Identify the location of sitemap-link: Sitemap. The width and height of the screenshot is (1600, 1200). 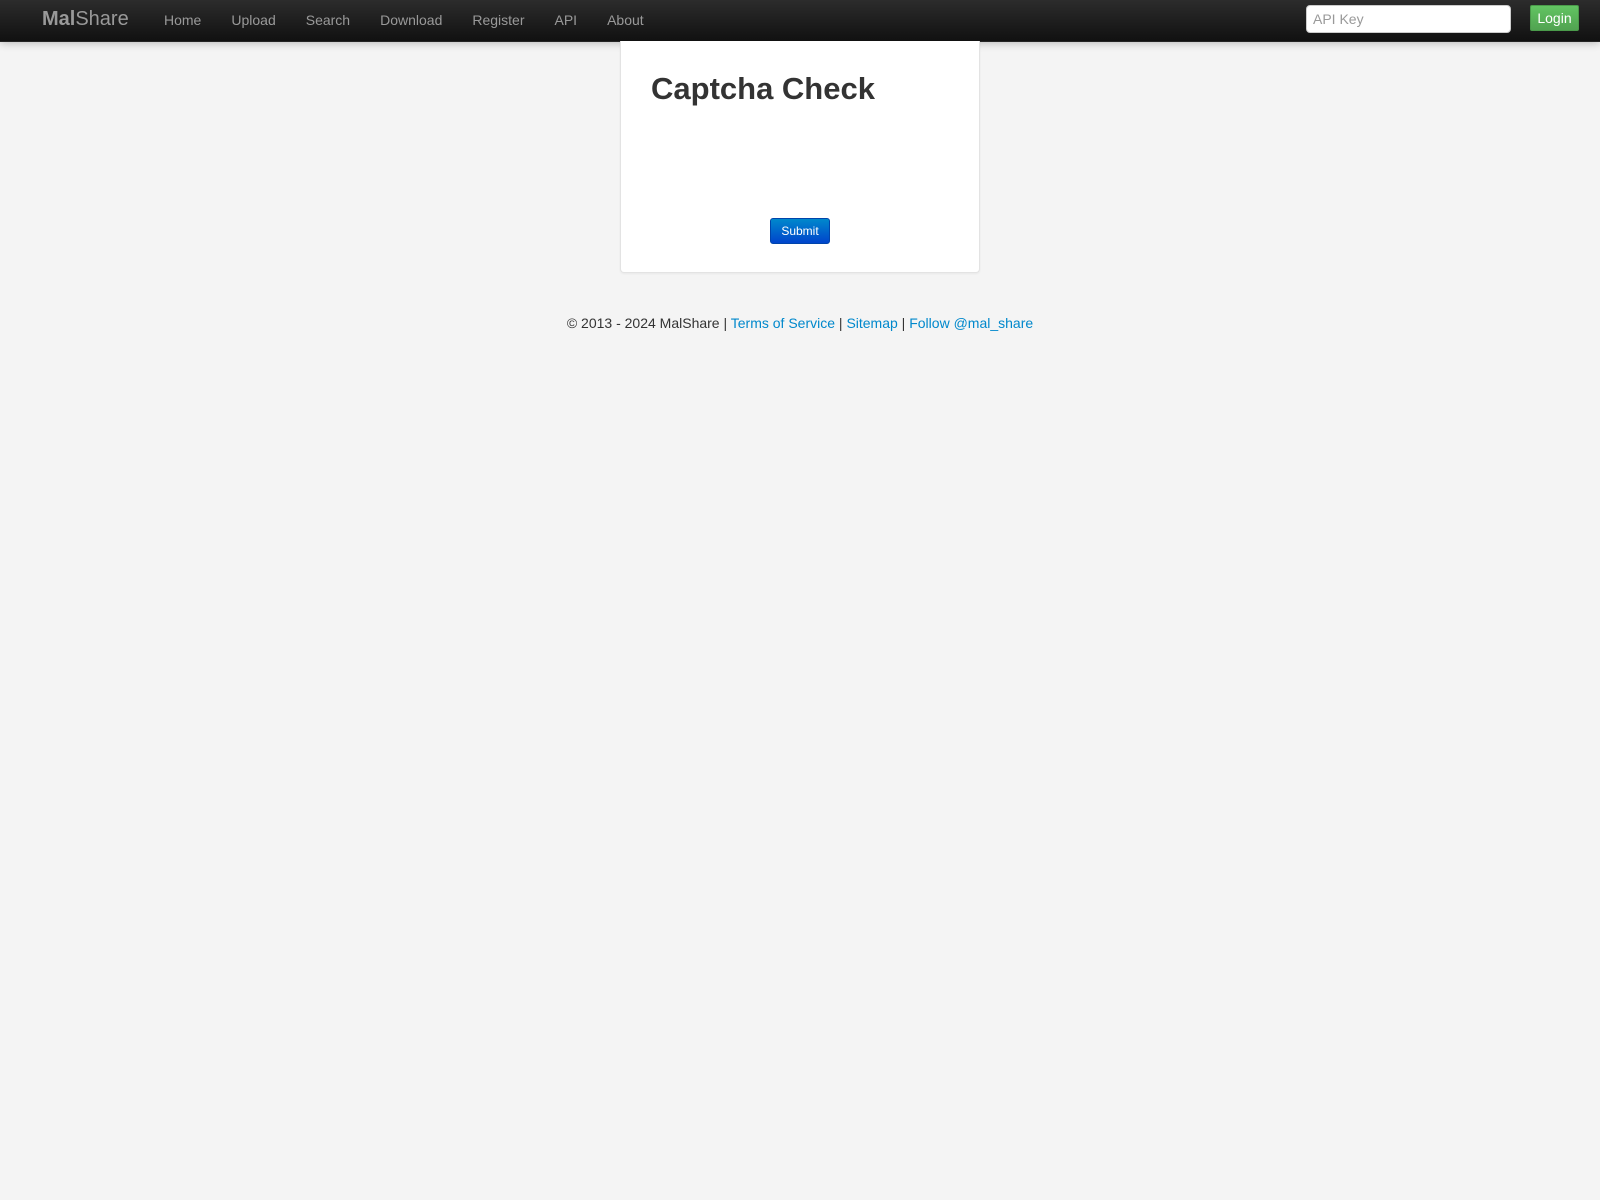
(871, 323).